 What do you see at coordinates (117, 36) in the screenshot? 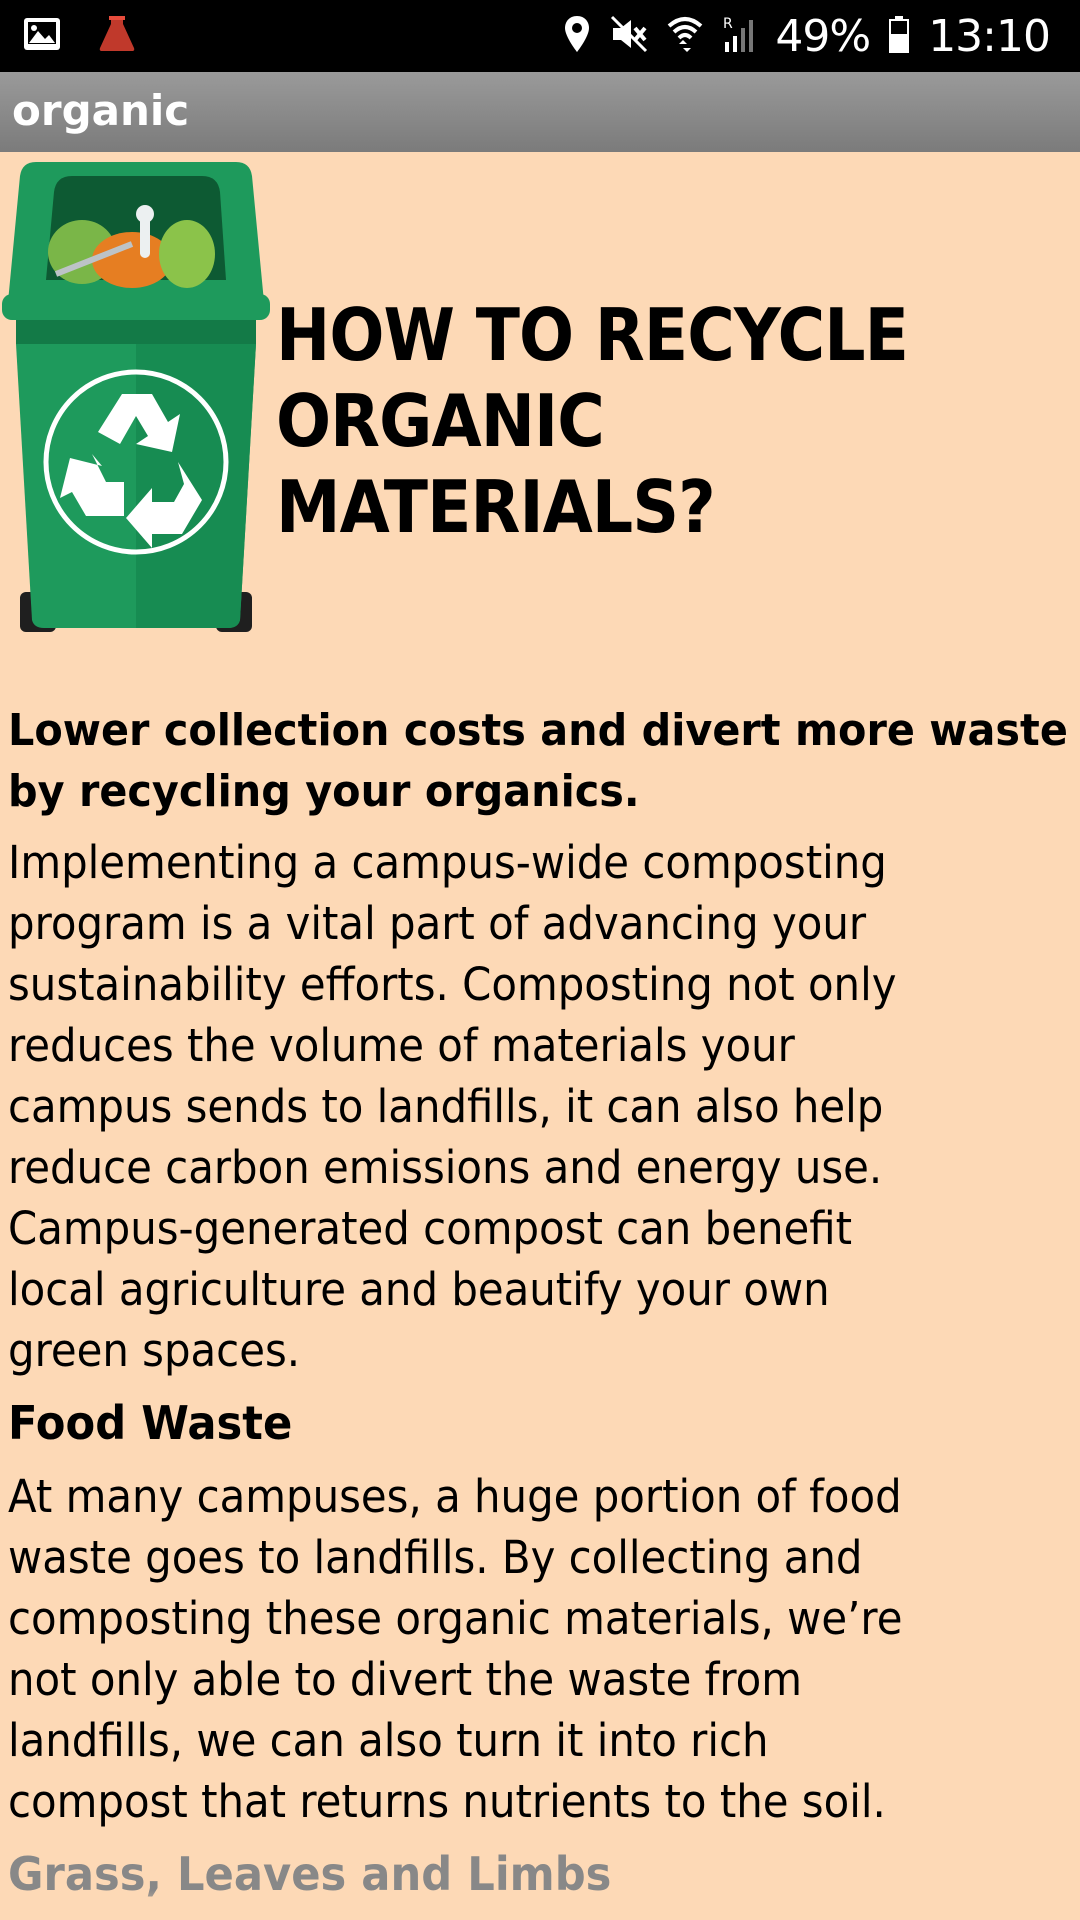
I see `app-notification-icon` at bounding box center [117, 36].